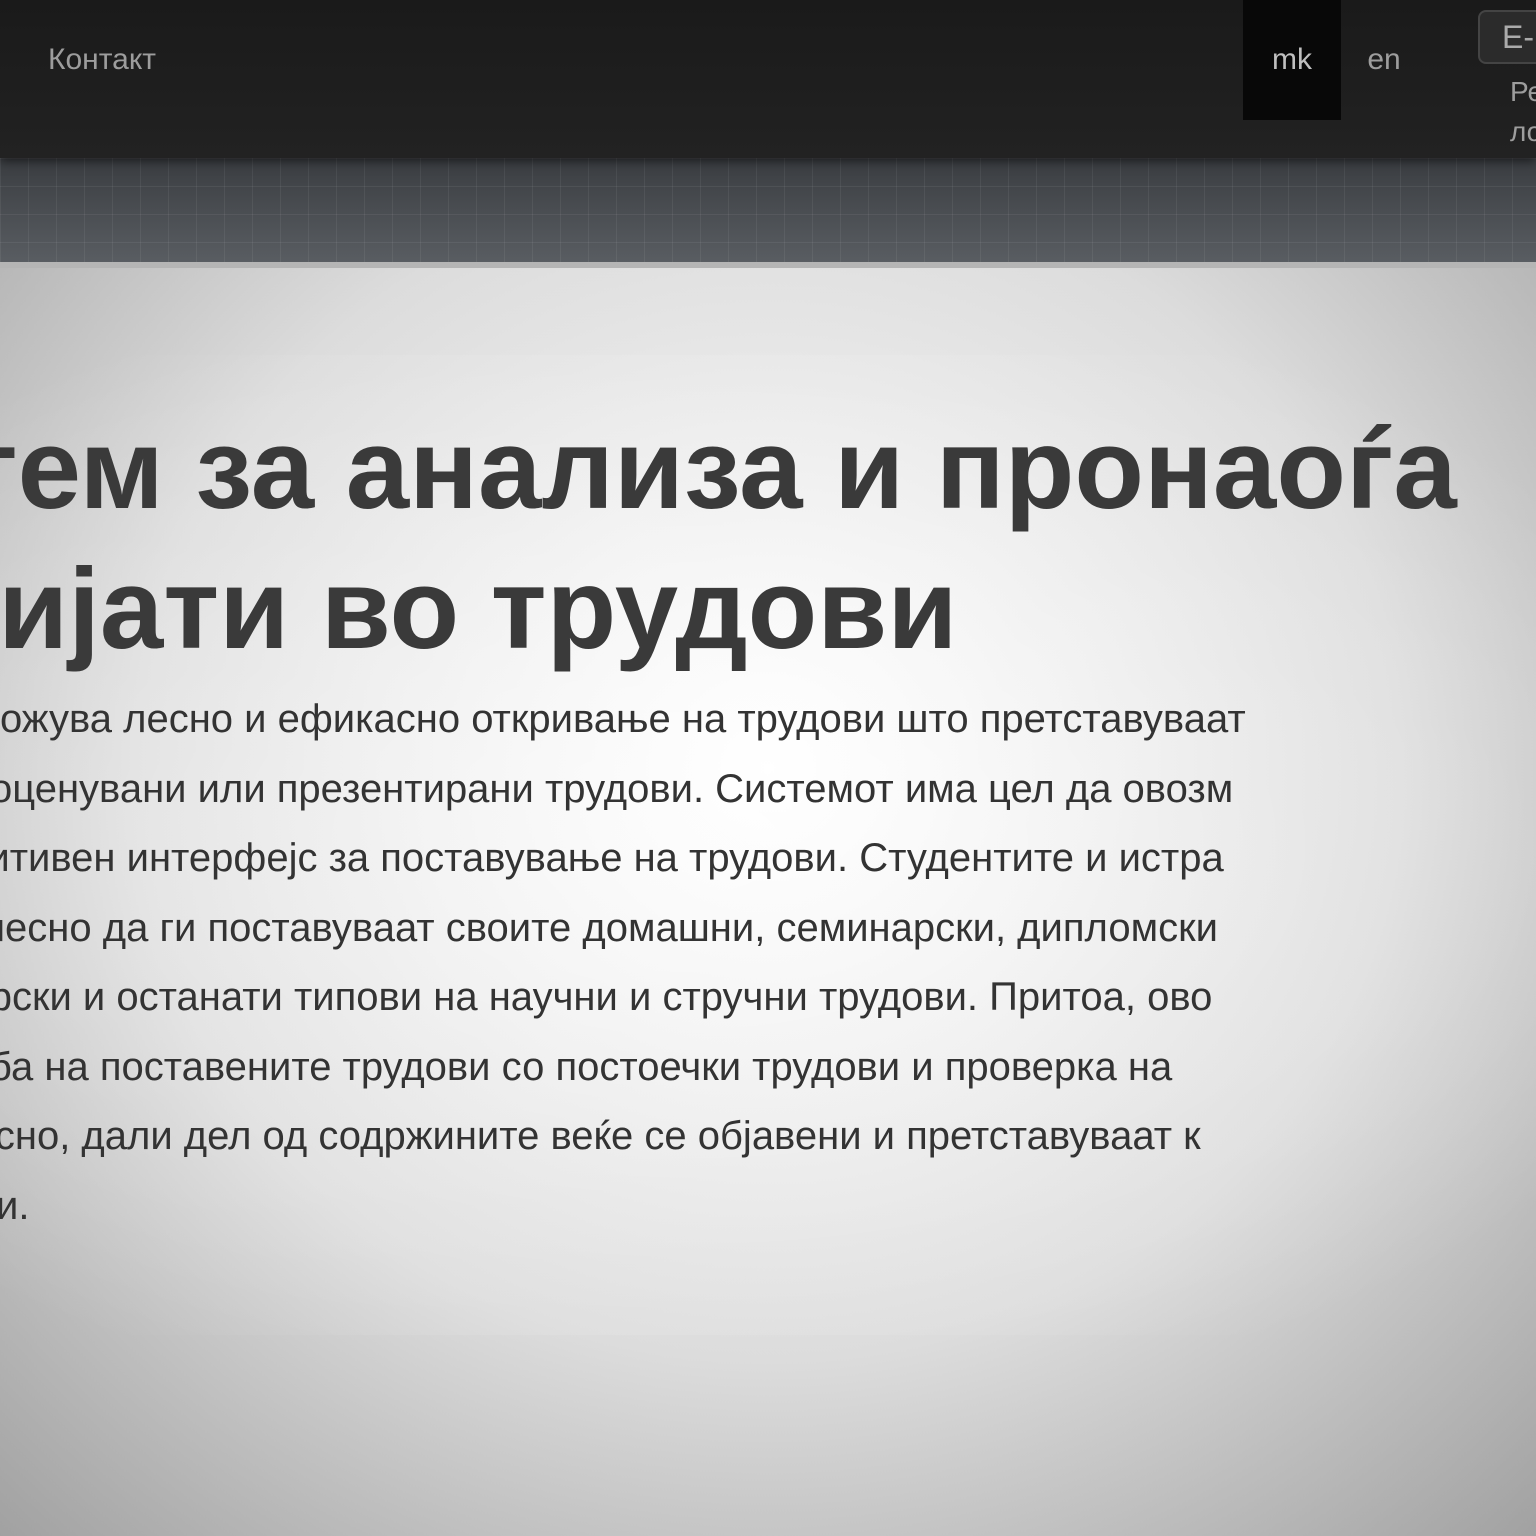 The image size is (1536, 1536). Describe the element at coordinates (1523, 112) in the screenshot. I see `register-login-link: Ре ло` at that location.